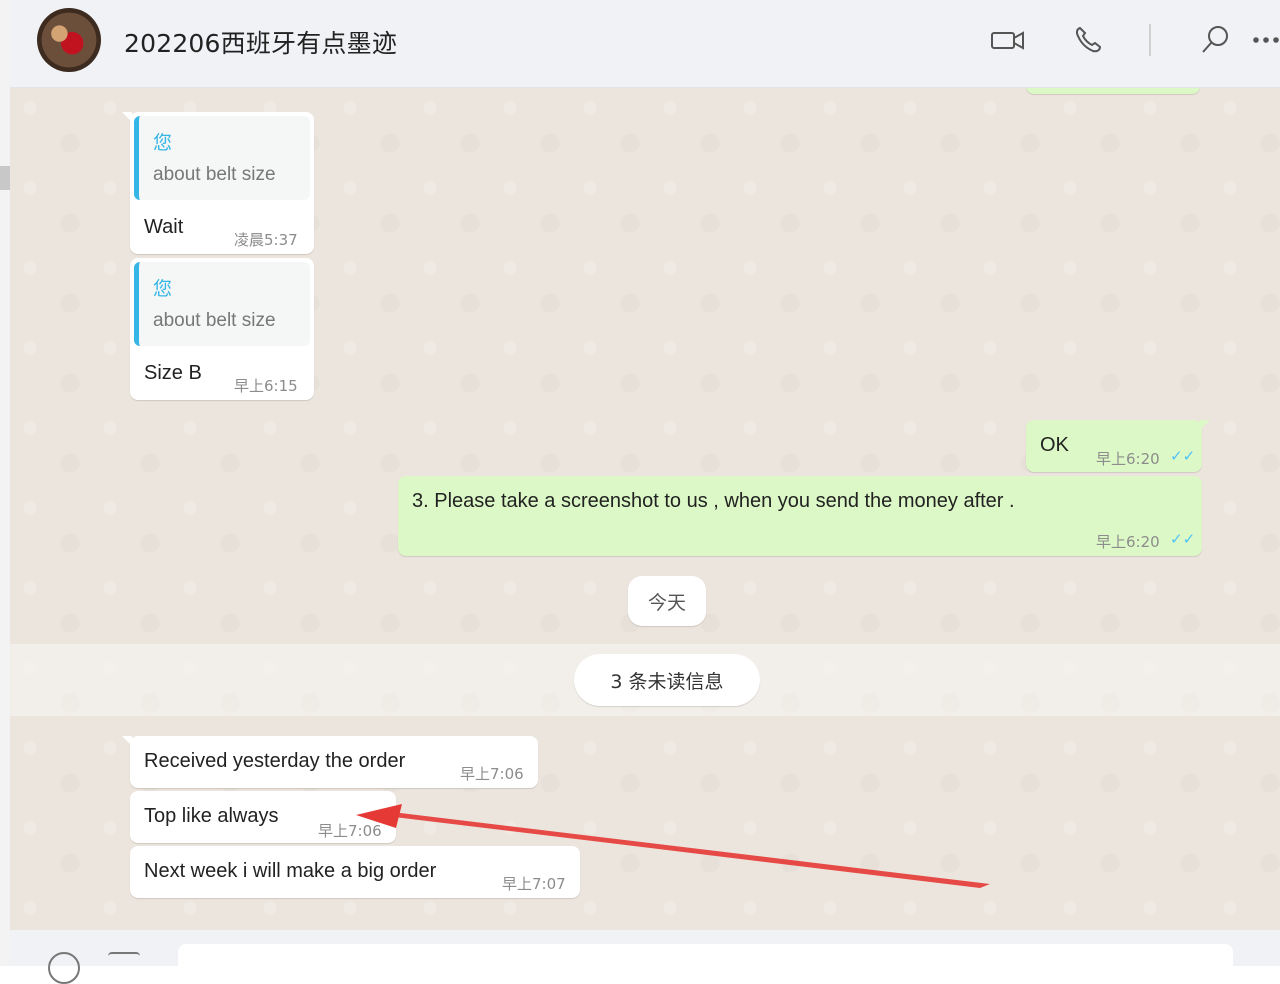  I want to click on more-options-icon, so click(1266, 40).